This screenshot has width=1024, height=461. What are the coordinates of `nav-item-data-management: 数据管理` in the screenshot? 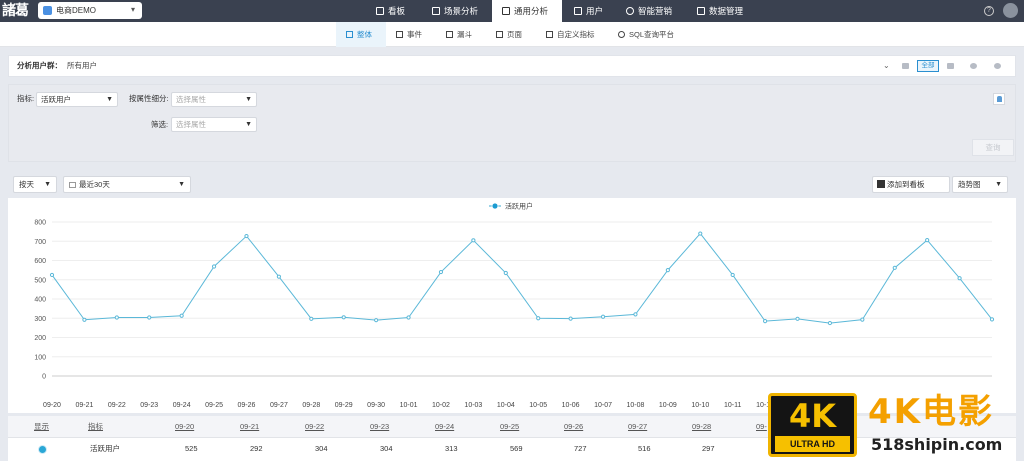 It's located at (720, 11).